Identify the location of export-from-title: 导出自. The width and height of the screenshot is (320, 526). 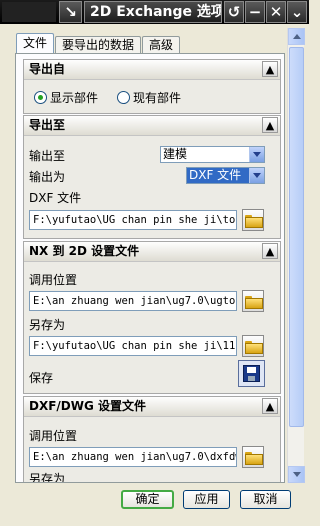
(47, 69).